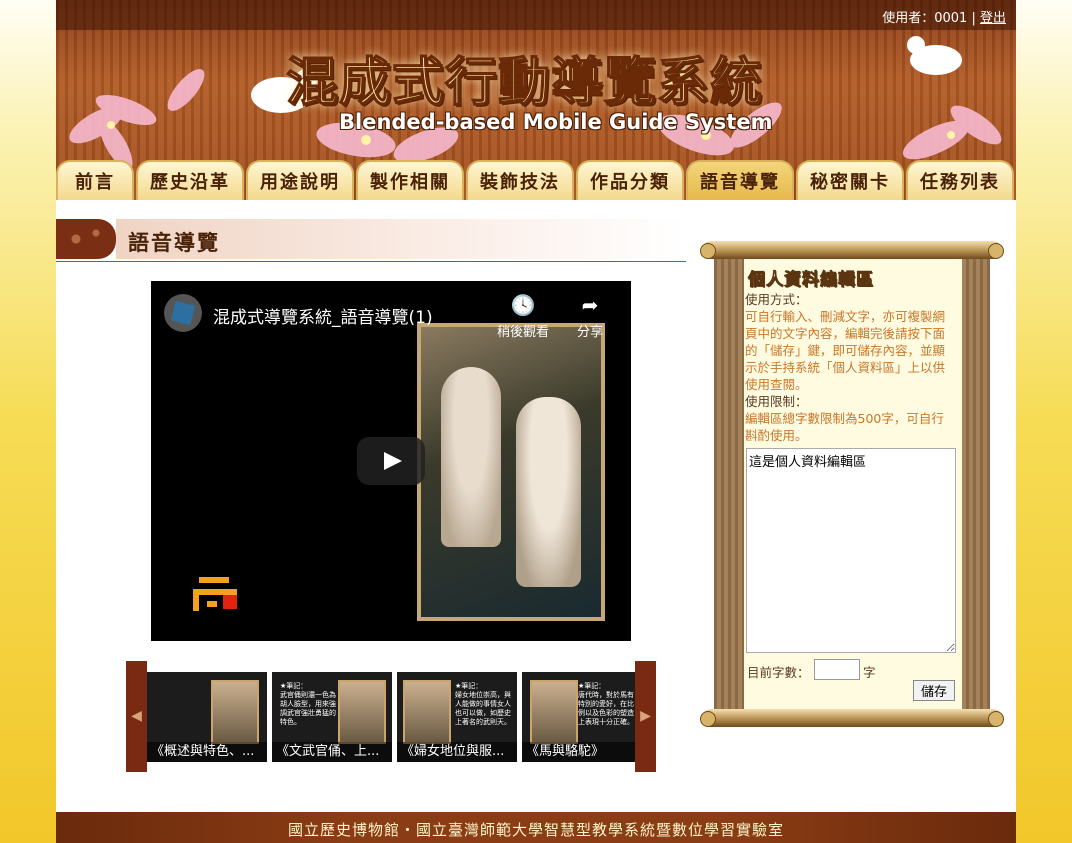 The height and width of the screenshot is (843, 1072). Describe the element at coordinates (590, 332) in the screenshot. I see `share-label: 分享` at that location.